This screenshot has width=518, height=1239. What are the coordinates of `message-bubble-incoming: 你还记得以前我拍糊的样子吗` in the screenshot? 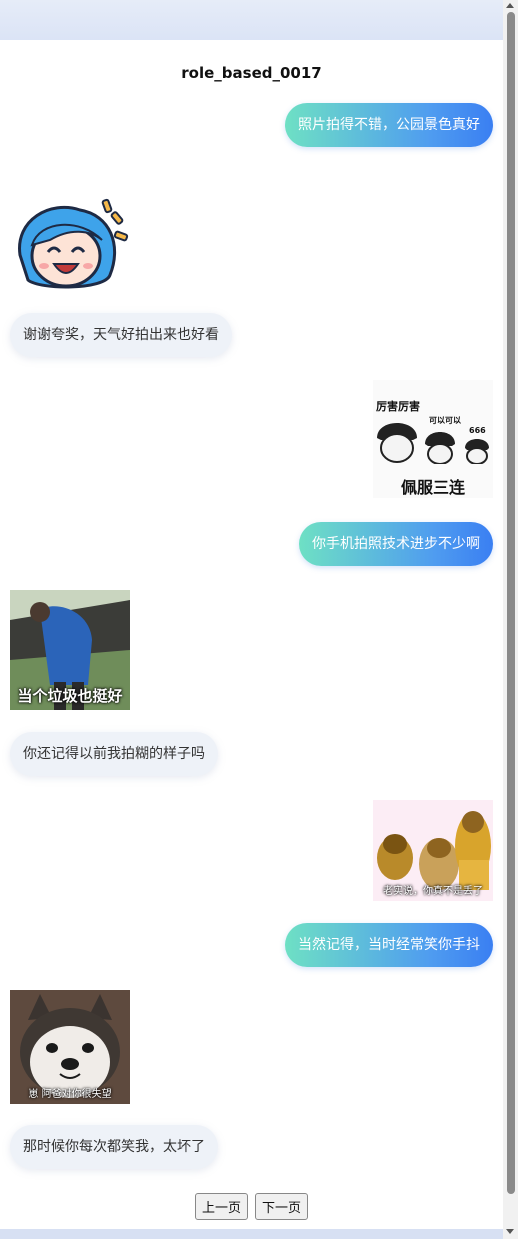 It's located at (114, 754).